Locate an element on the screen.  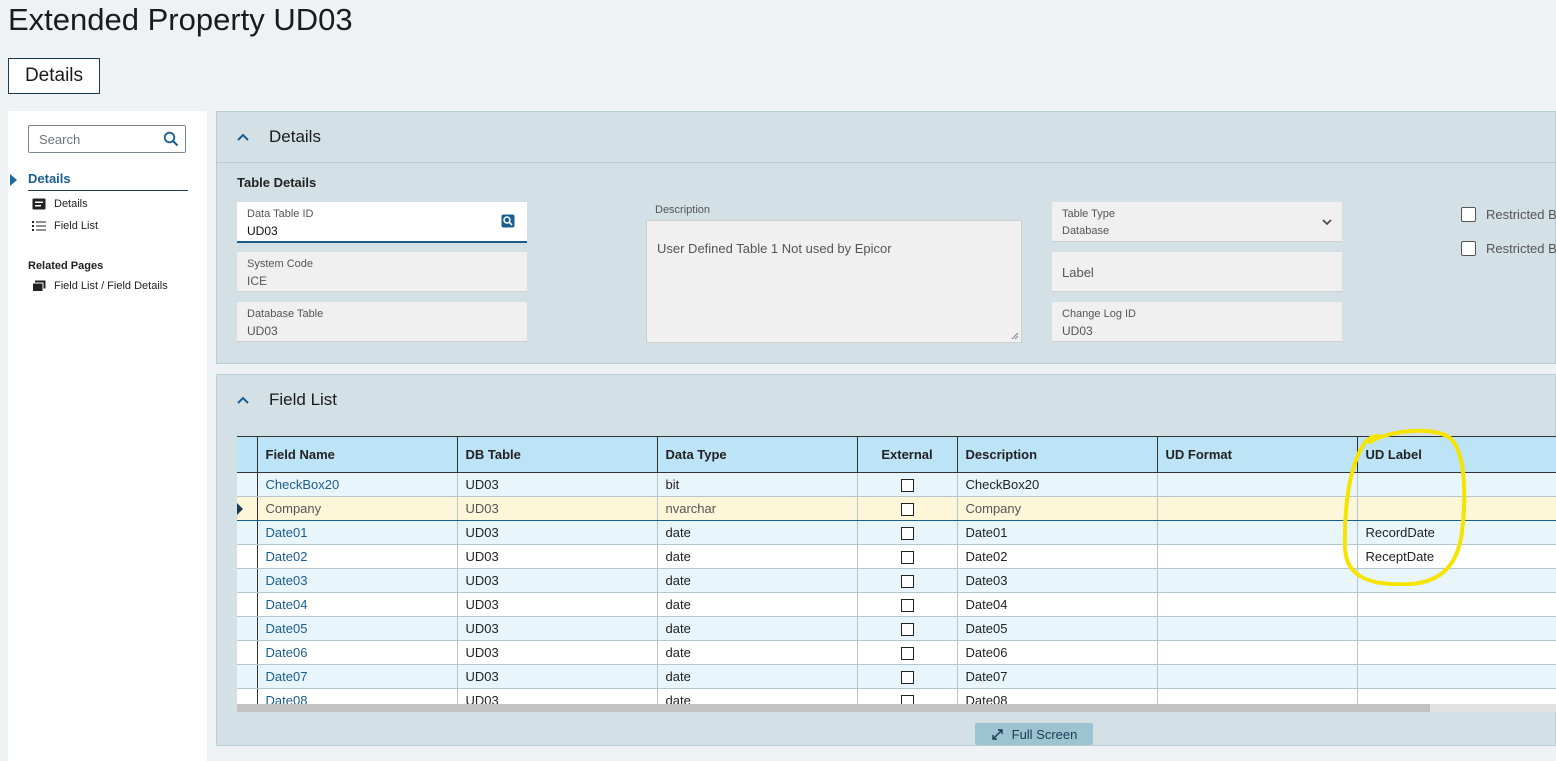
field-name-cell: Date05 is located at coordinates (357, 628).